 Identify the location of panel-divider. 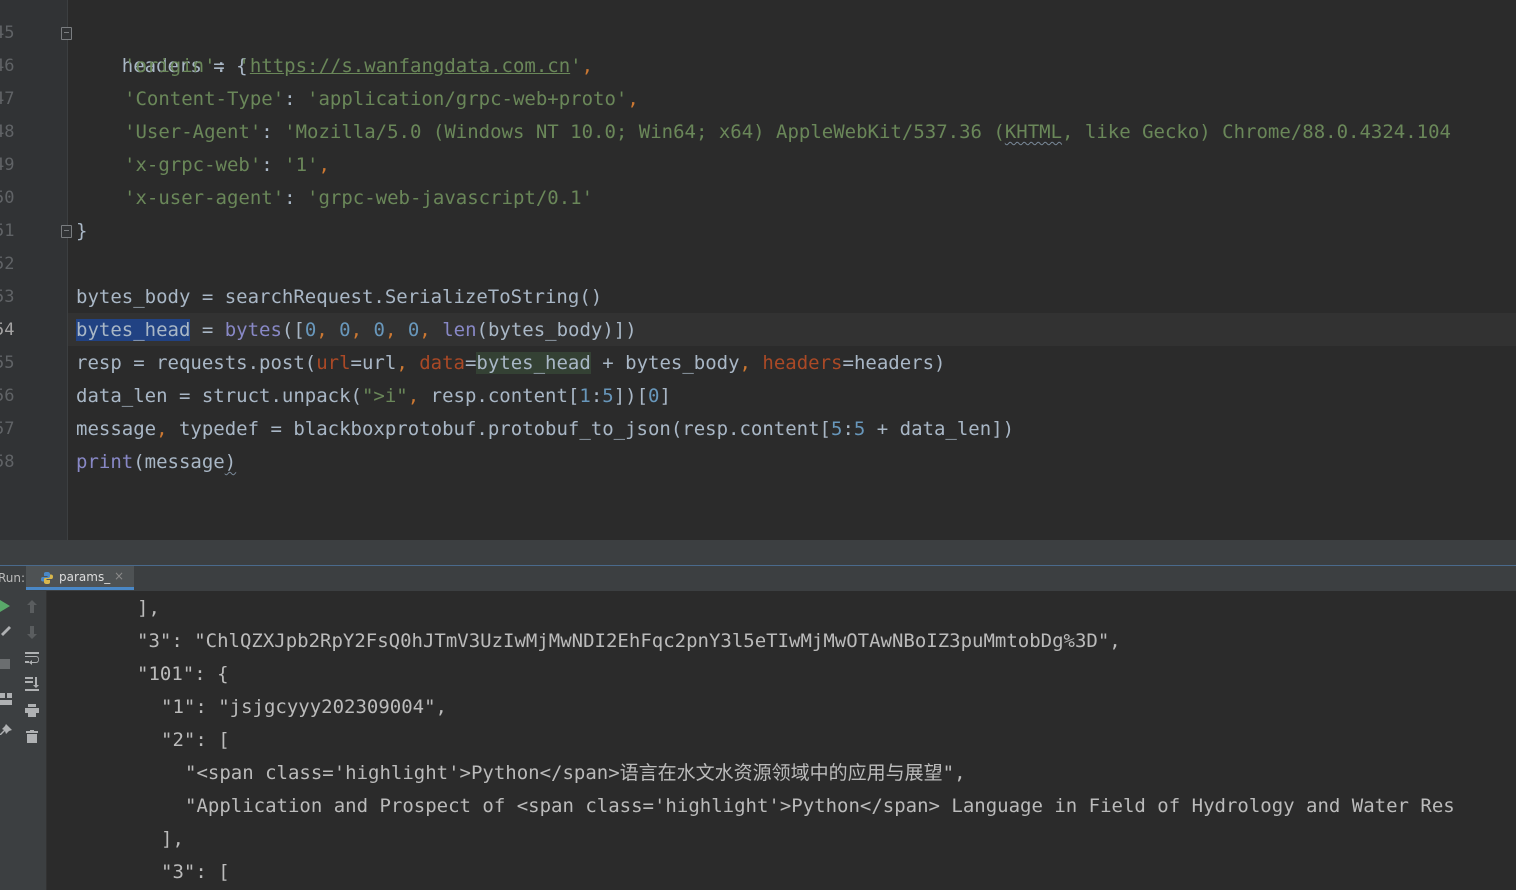
(758, 552).